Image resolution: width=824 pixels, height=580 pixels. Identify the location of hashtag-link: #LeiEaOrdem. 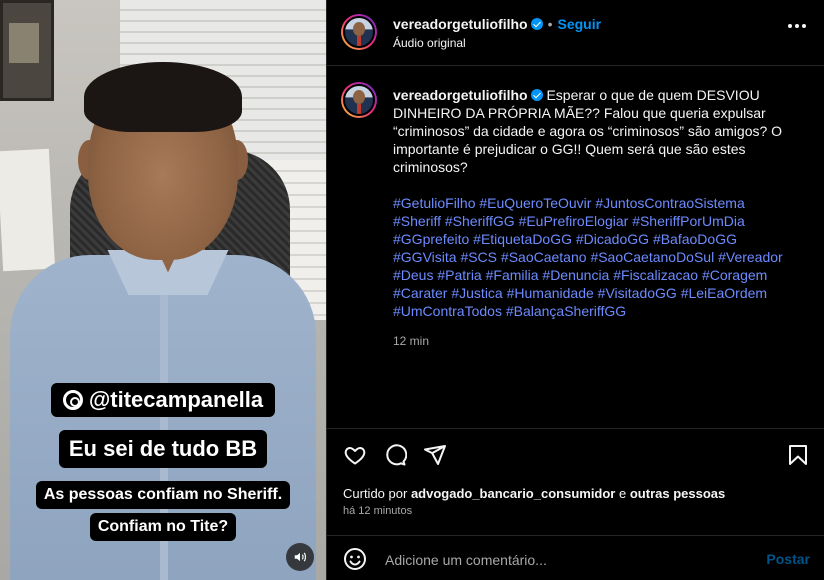
(724, 293).